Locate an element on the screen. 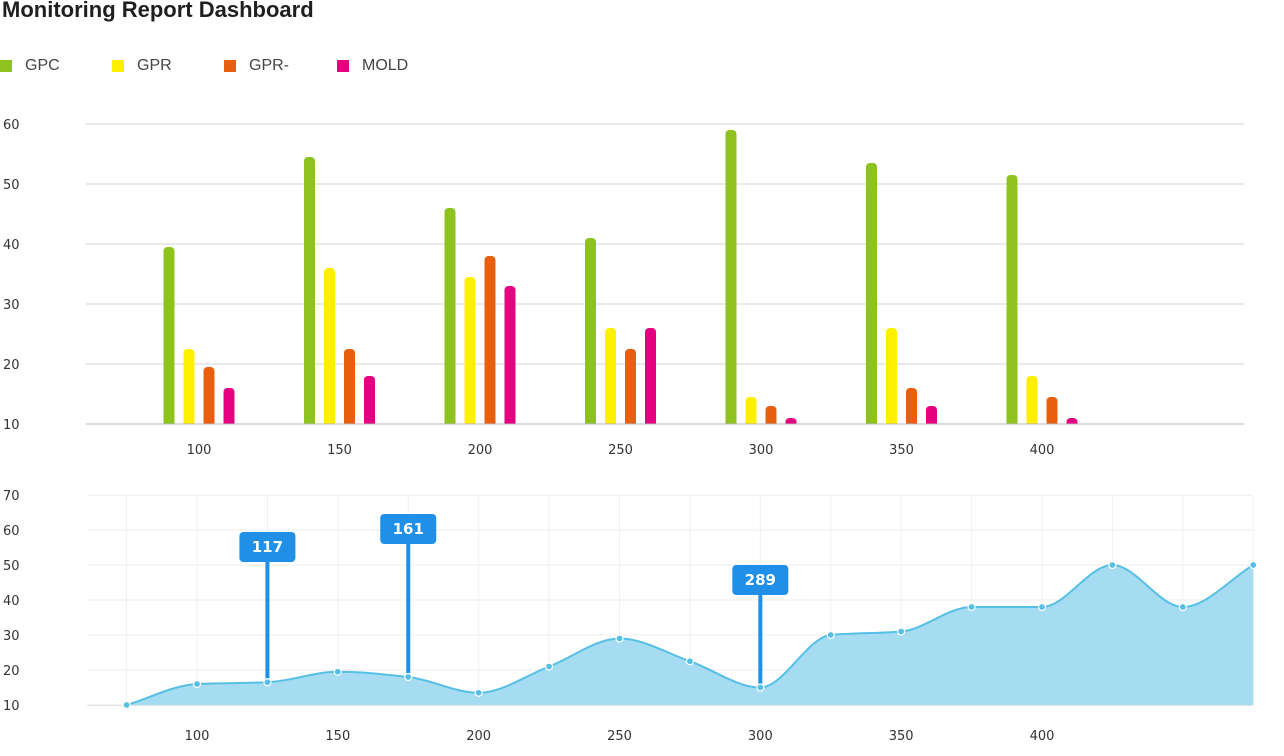 This screenshot has height=756, width=1284. y-tick-label: 60 is located at coordinates (11, 531).